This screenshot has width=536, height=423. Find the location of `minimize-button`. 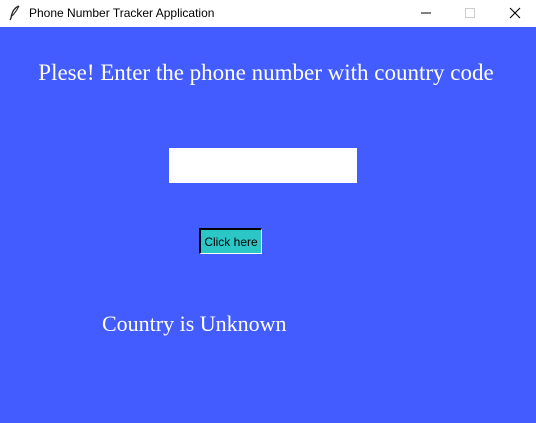

minimize-button is located at coordinates (426, 13).